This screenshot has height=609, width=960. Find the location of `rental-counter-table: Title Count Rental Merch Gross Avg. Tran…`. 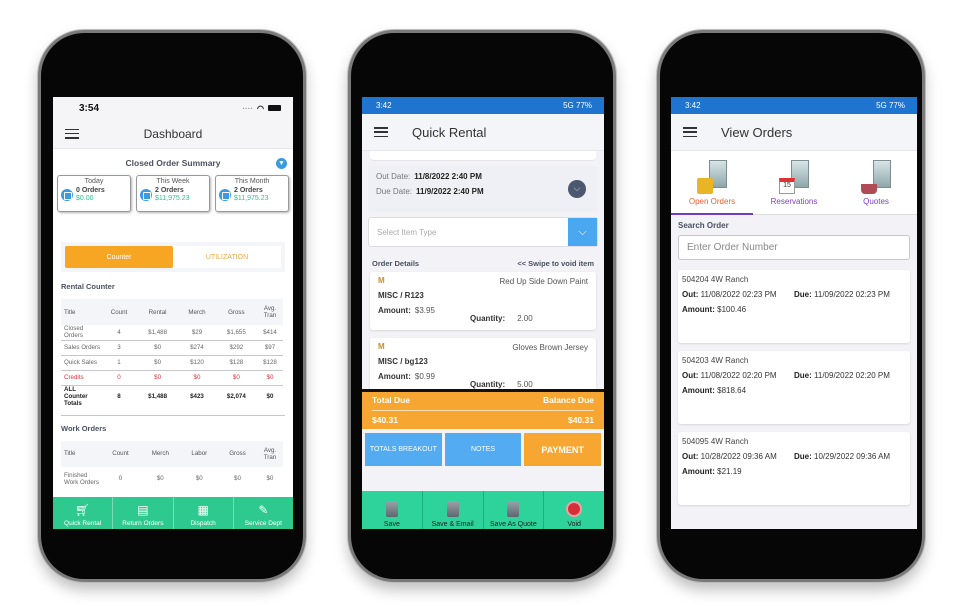

rental-counter-table: Title Count Rental Merch Gross Avg. Tran… is located at coordinates (172, 353).